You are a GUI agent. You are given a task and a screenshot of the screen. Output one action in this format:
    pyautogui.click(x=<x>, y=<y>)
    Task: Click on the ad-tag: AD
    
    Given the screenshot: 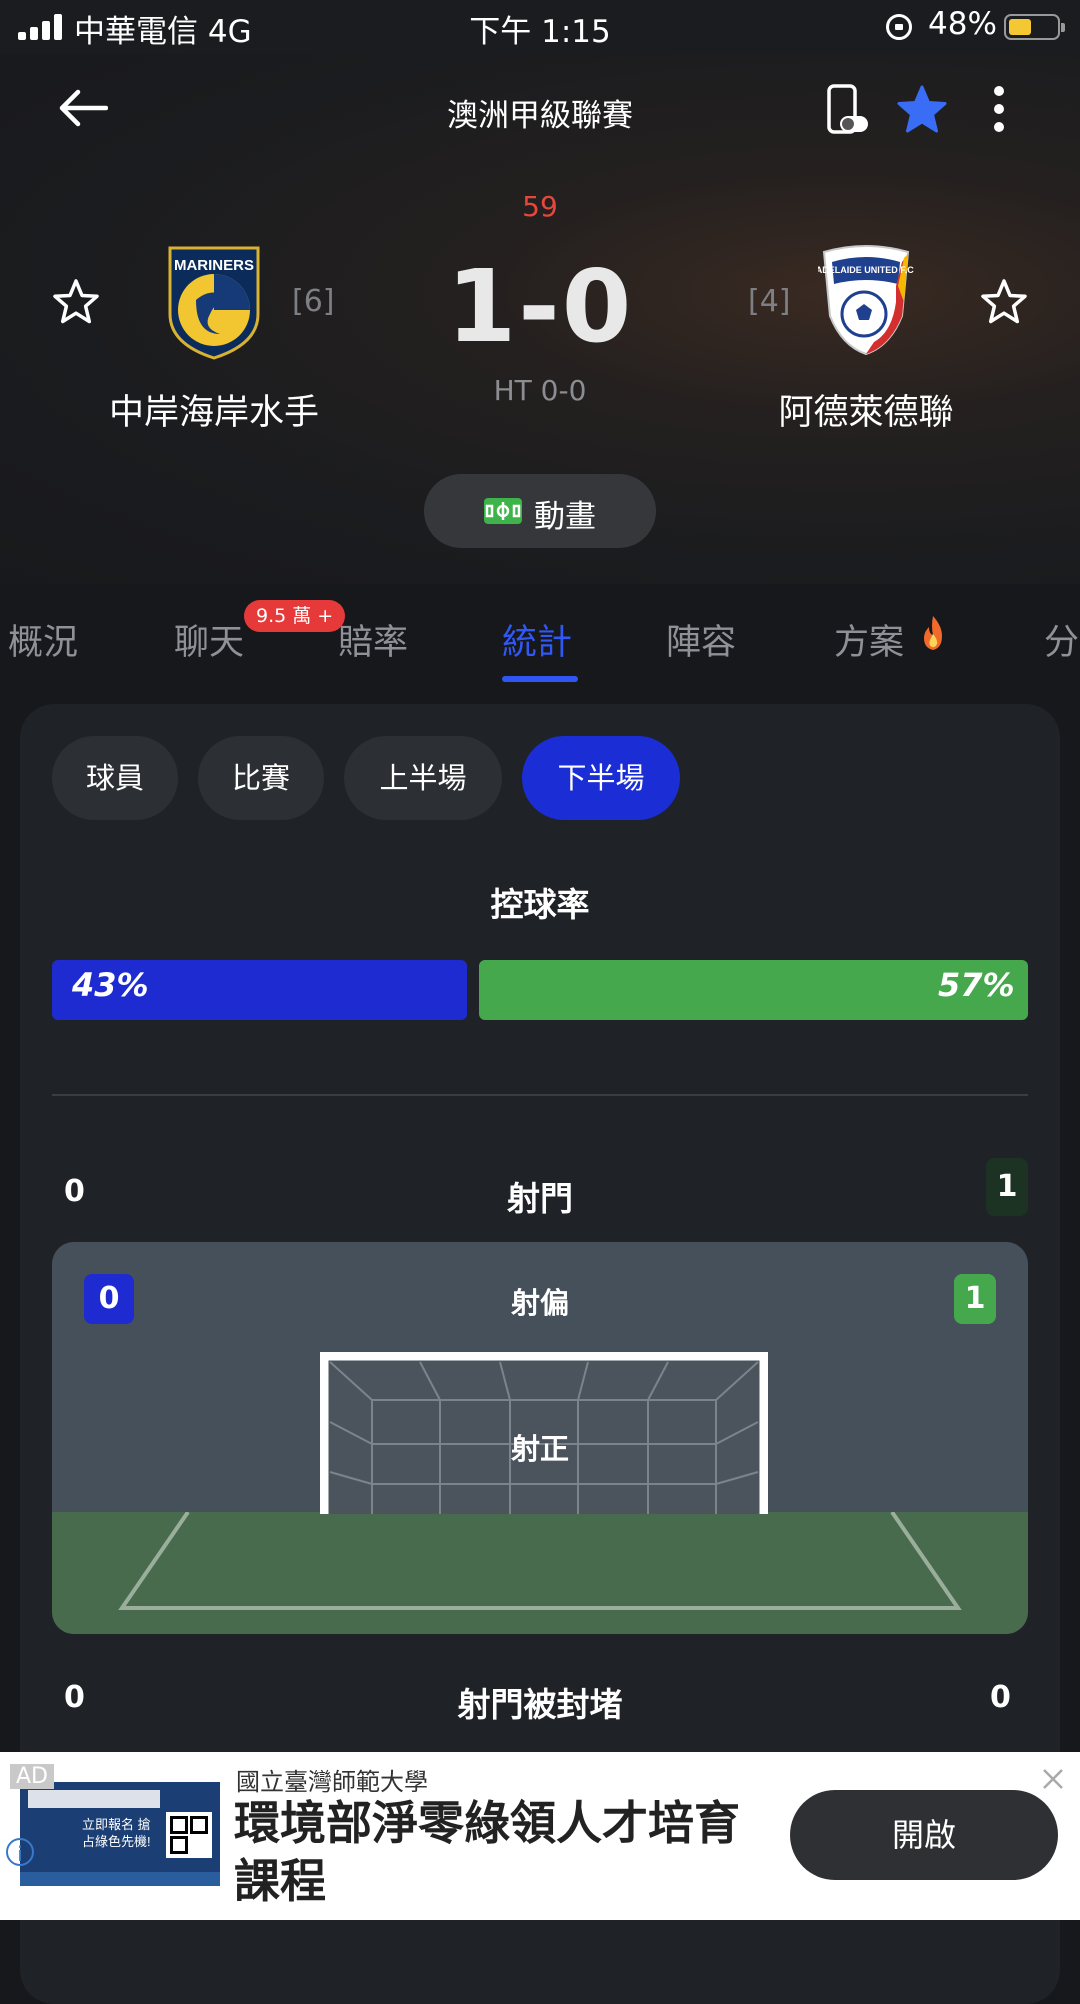 What is the action you would take?
    pyautogui.click(x=32, y=1776)
    